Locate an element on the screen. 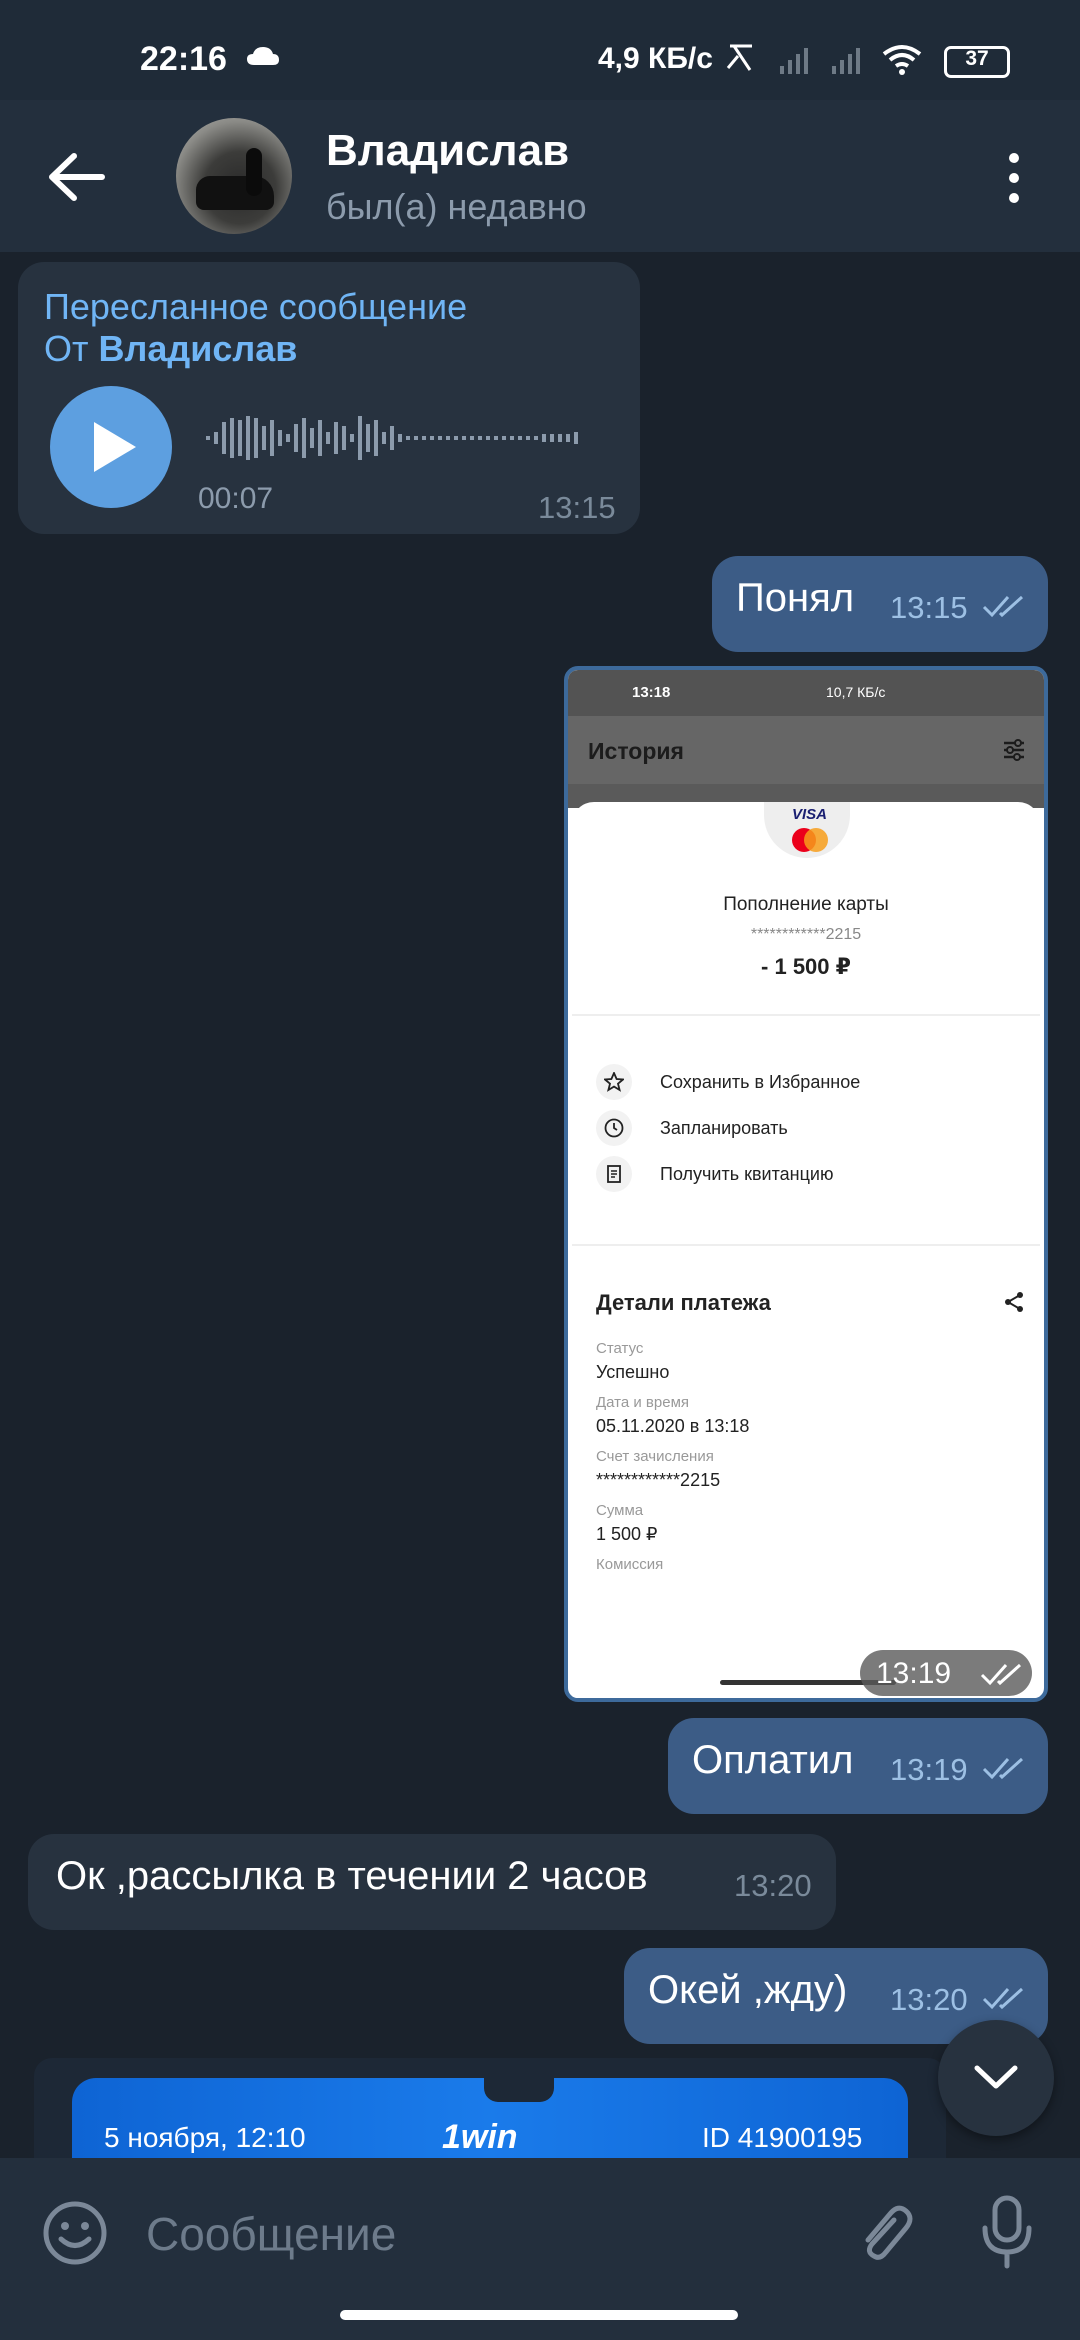 The width and height of the screenshot is (1080, 2340). contact-status: был(а) недавно is located at coordinates (456, 206).